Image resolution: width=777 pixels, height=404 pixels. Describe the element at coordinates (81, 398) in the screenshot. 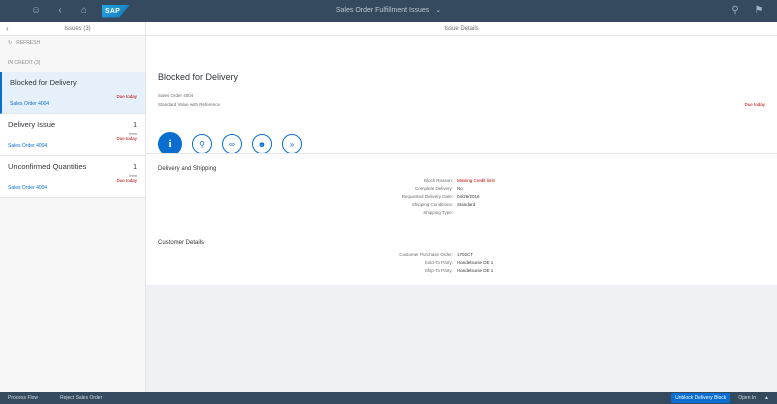

I see `reject-sales-order-button: Reject Sales Order` at that location.